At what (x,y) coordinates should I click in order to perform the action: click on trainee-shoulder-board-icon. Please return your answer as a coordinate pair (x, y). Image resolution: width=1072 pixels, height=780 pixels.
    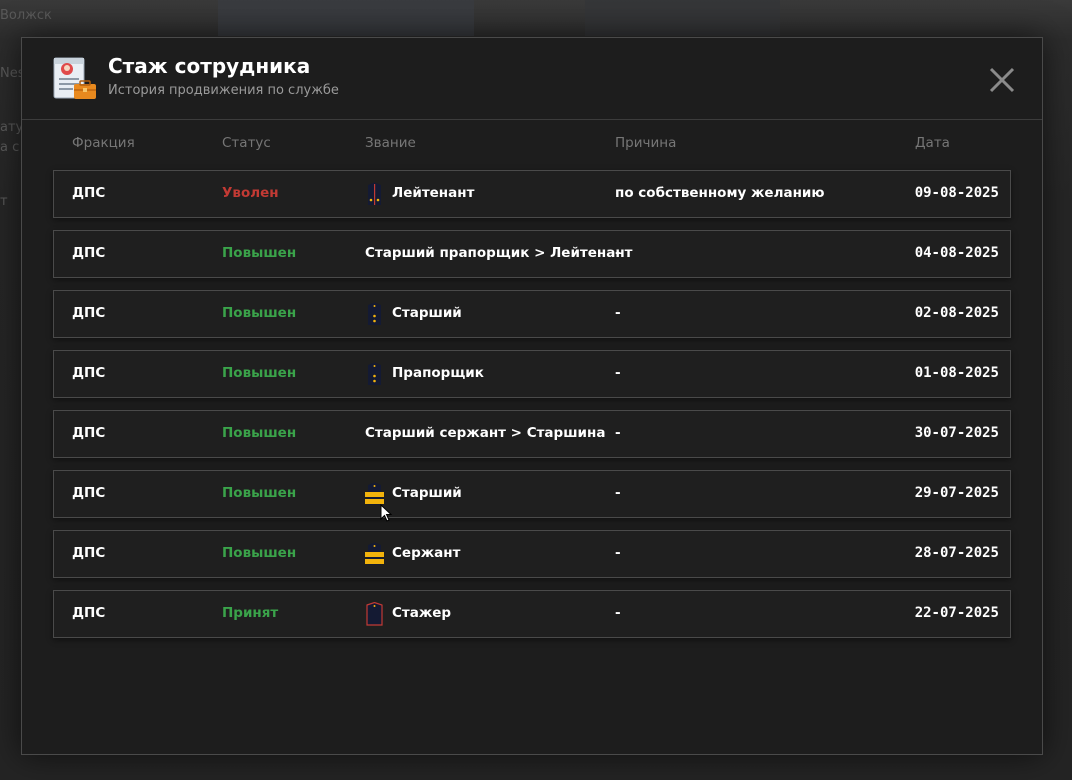
    Looking at the image, I should click on (374, 614).